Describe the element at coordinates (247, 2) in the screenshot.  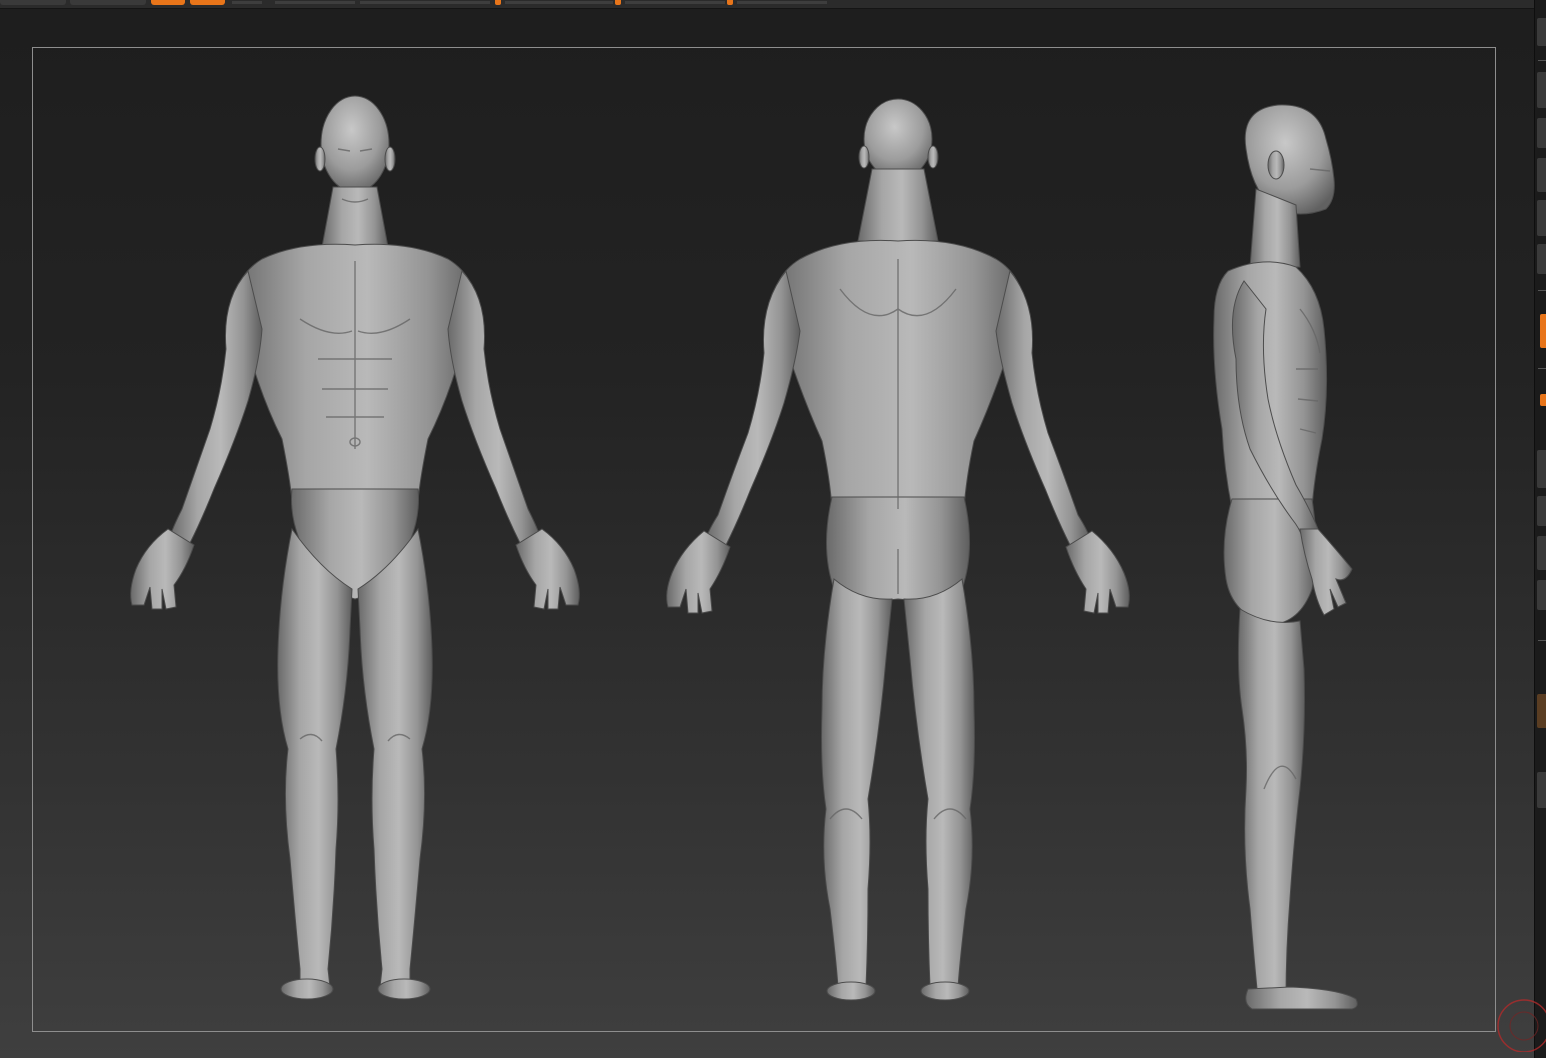
I see `toolbar-separator` at that location.